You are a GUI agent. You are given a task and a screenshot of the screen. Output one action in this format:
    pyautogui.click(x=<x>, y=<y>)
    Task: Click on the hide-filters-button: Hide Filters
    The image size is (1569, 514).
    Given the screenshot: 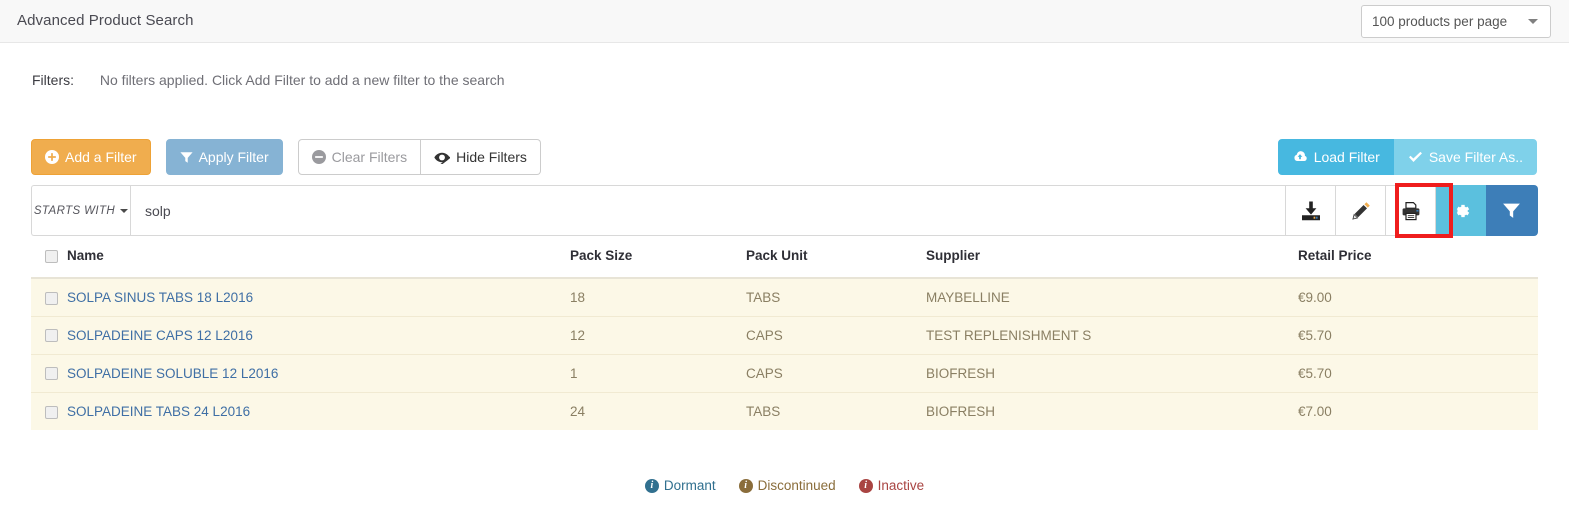 What is the action you would take?
    pyautogui.click(x=481, y=157)
    